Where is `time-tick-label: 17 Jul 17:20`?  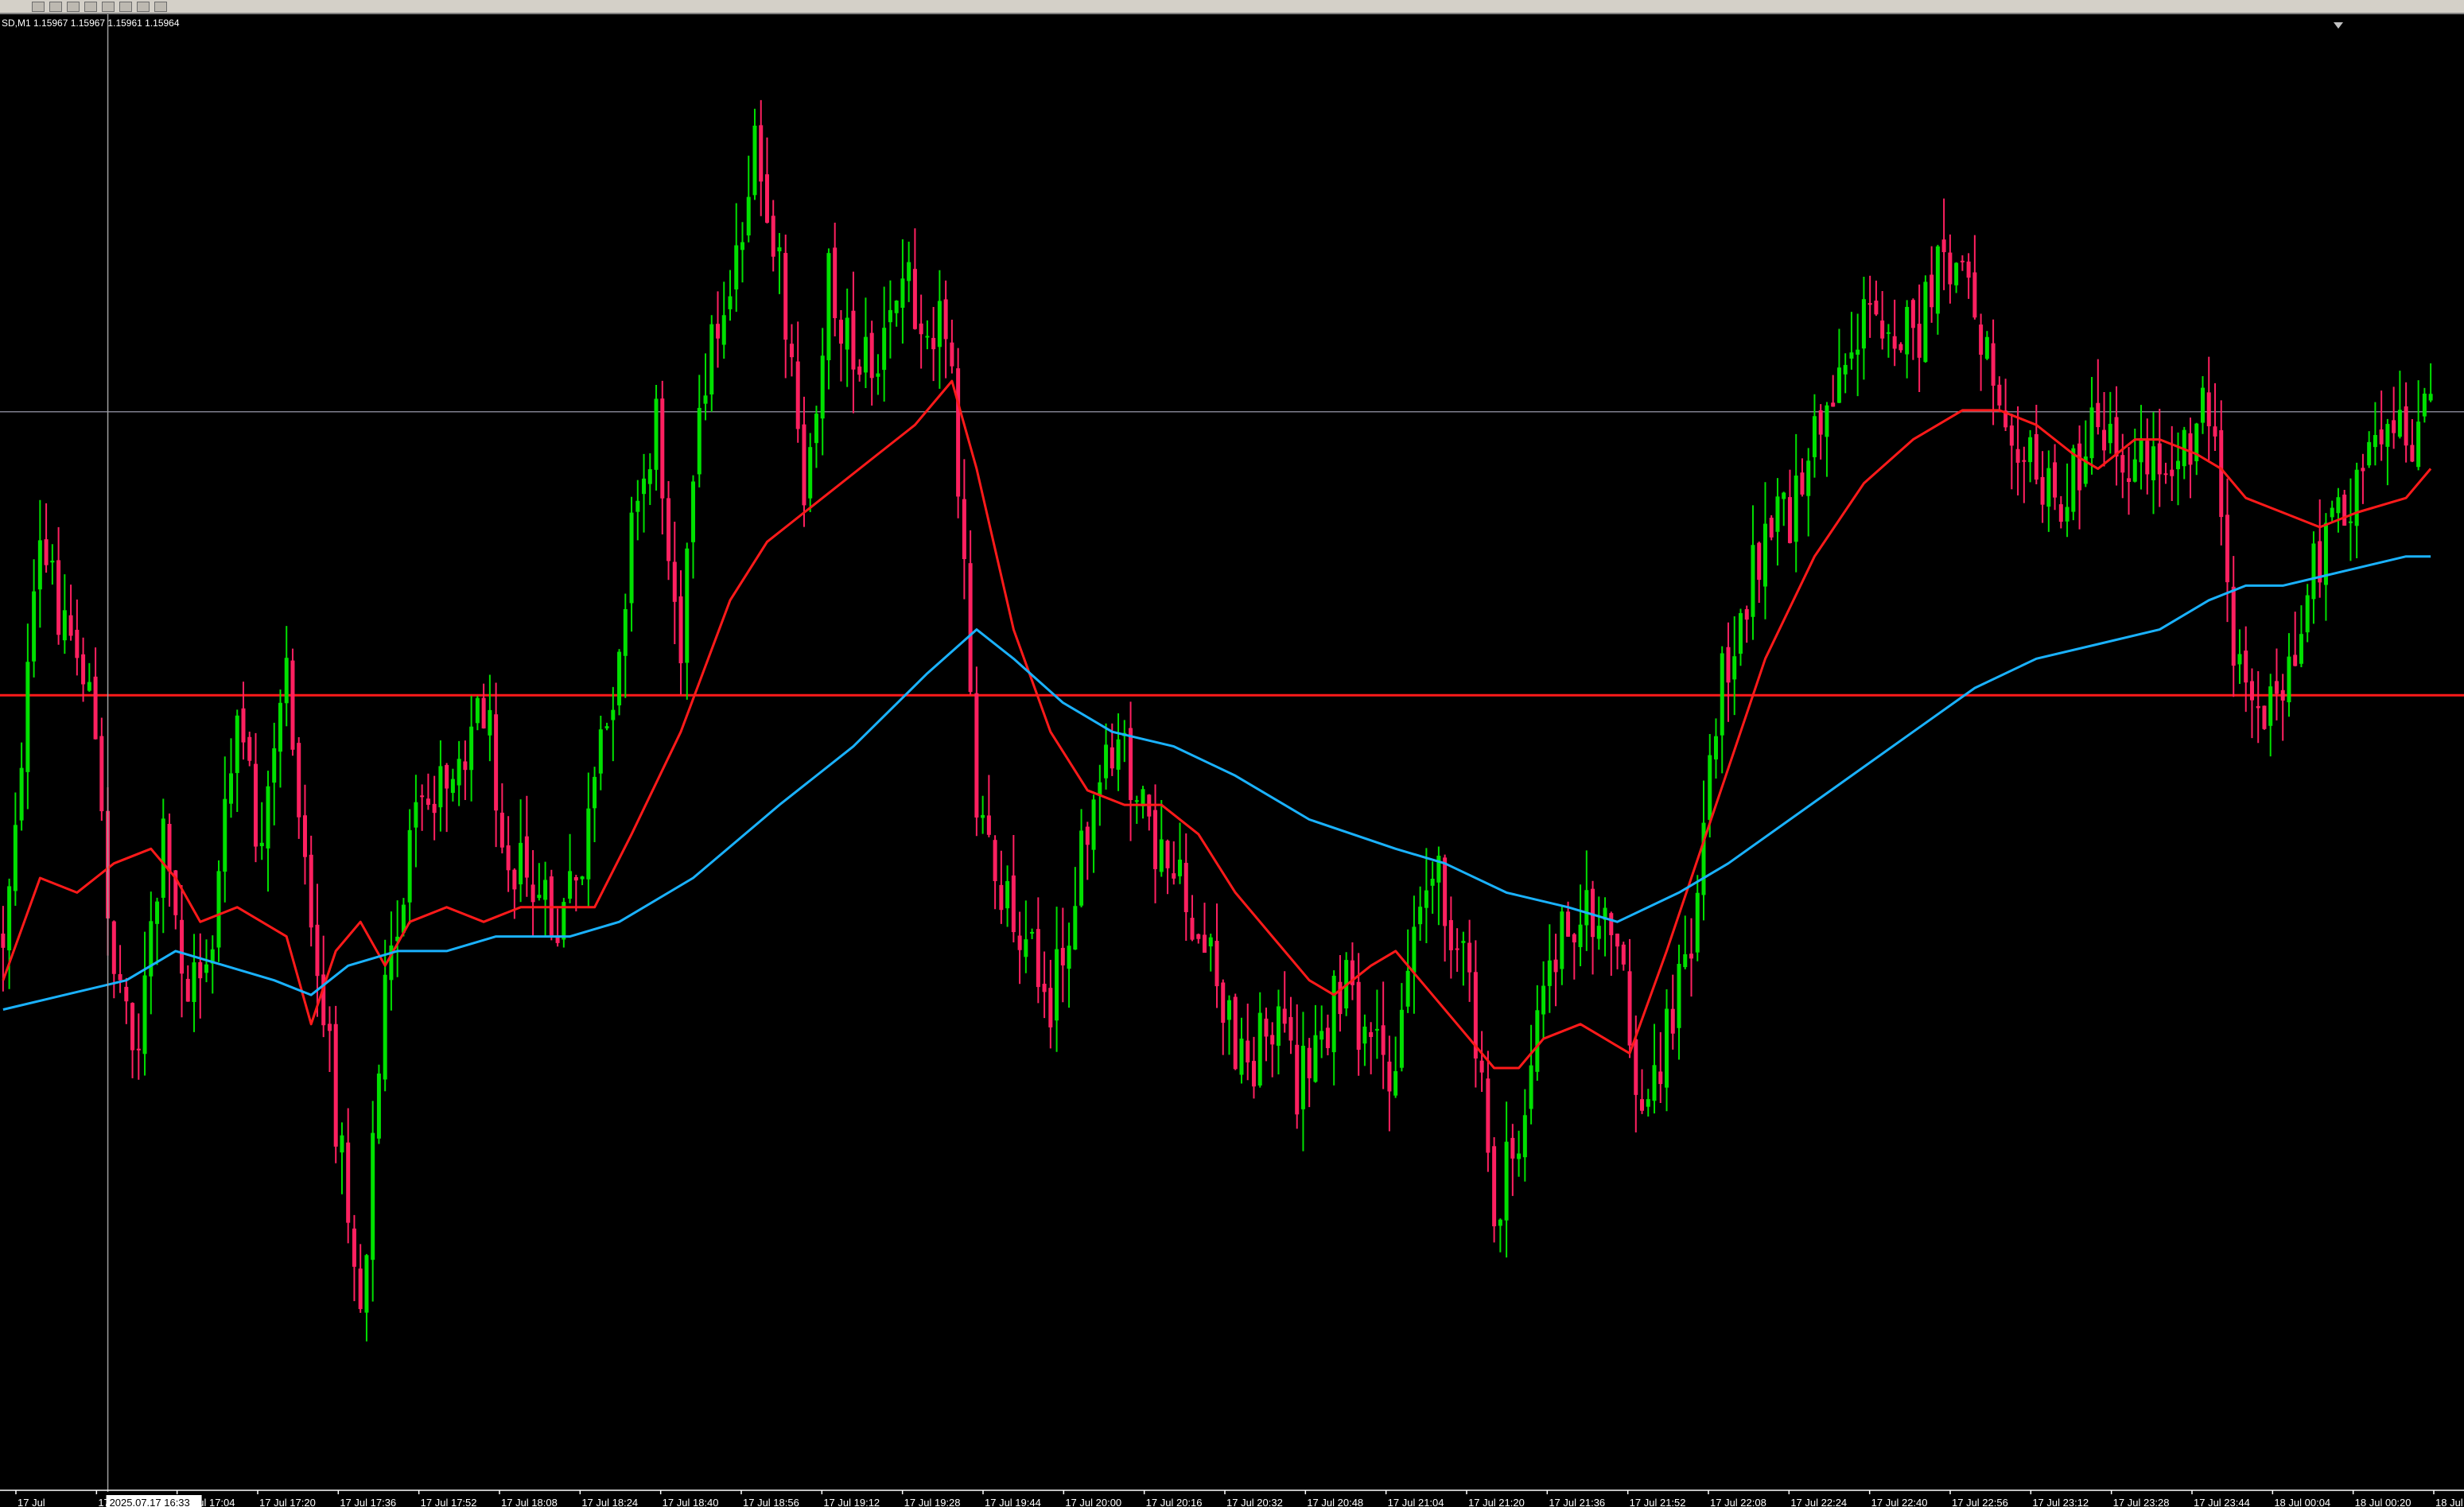 time-tick-label: 17 Jul 17:20 is located at coordinates (287, 1502).